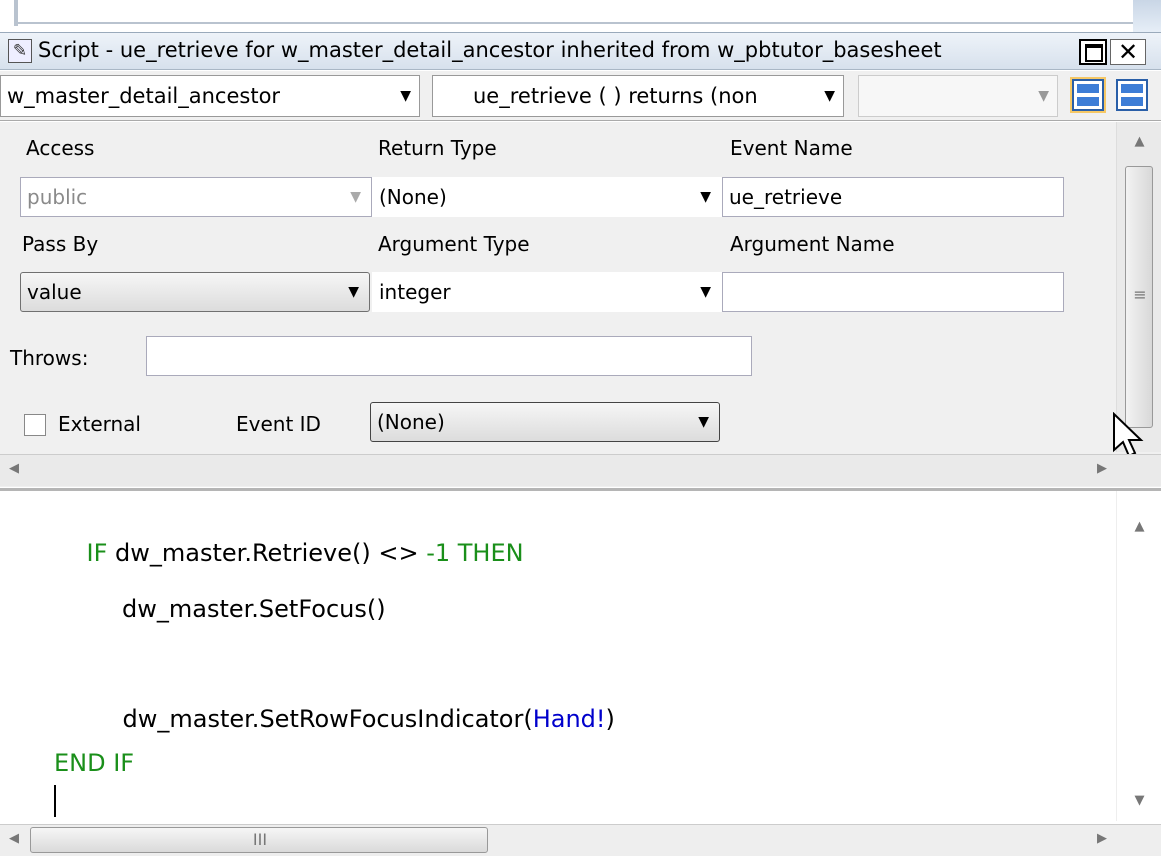 The width and height of the screenshot is (1161, 856). Describe the element at coordinates (415, 292) in the screenshot. I see `argument-type-value: integer` at that location.